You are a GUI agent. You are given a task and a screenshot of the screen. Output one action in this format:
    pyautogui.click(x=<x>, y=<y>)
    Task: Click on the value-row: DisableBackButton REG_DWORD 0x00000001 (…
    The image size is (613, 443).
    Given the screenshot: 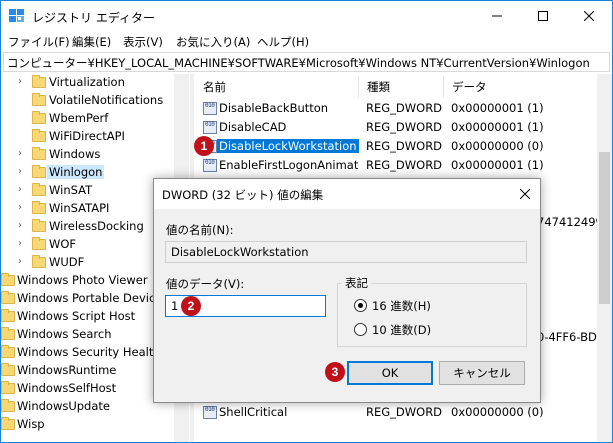 What is the action you would take?
    pyautogui.click(x=396, y=108)
    